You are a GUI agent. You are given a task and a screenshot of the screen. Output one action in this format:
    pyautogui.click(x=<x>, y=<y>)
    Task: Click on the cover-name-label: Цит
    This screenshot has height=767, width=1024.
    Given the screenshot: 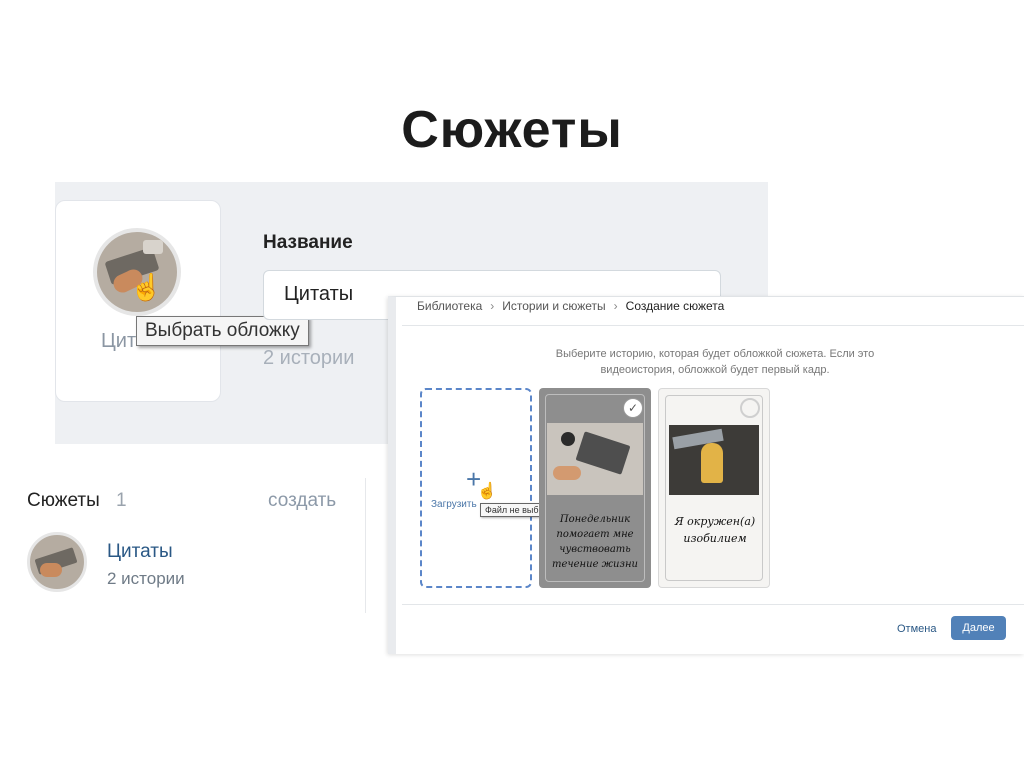 What is the action you would take?
    pyautogui.click(x=119, y=341)
    